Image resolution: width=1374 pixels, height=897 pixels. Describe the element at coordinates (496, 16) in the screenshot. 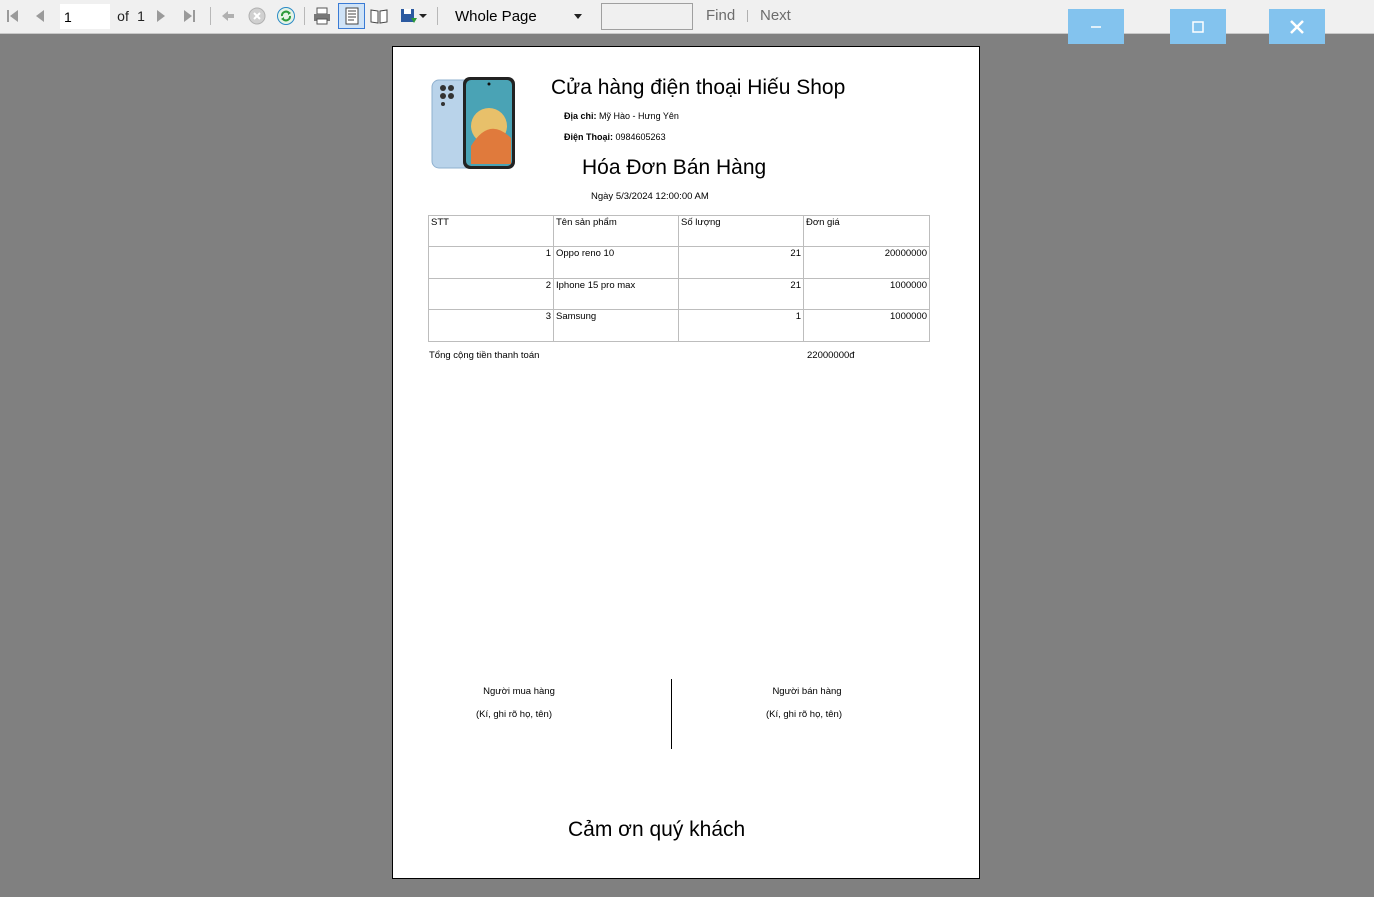

I see `zoom-value: Whole Page` at that location.